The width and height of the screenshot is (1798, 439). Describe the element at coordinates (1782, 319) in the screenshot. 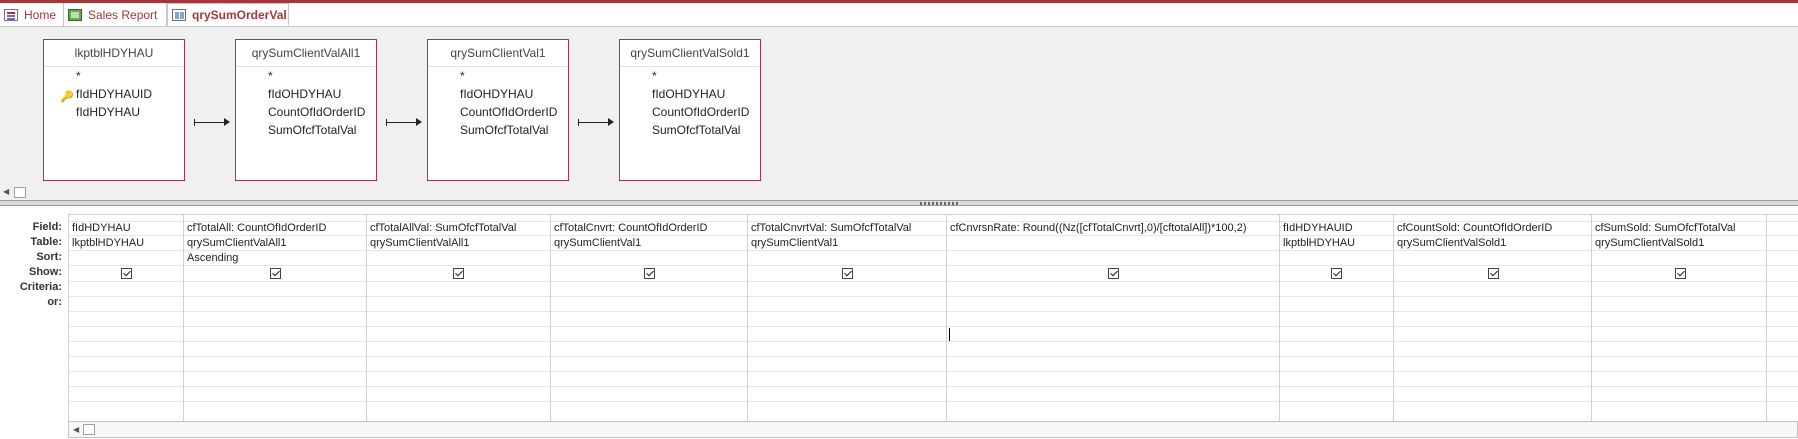

I see `grid-column-empty` at that location.